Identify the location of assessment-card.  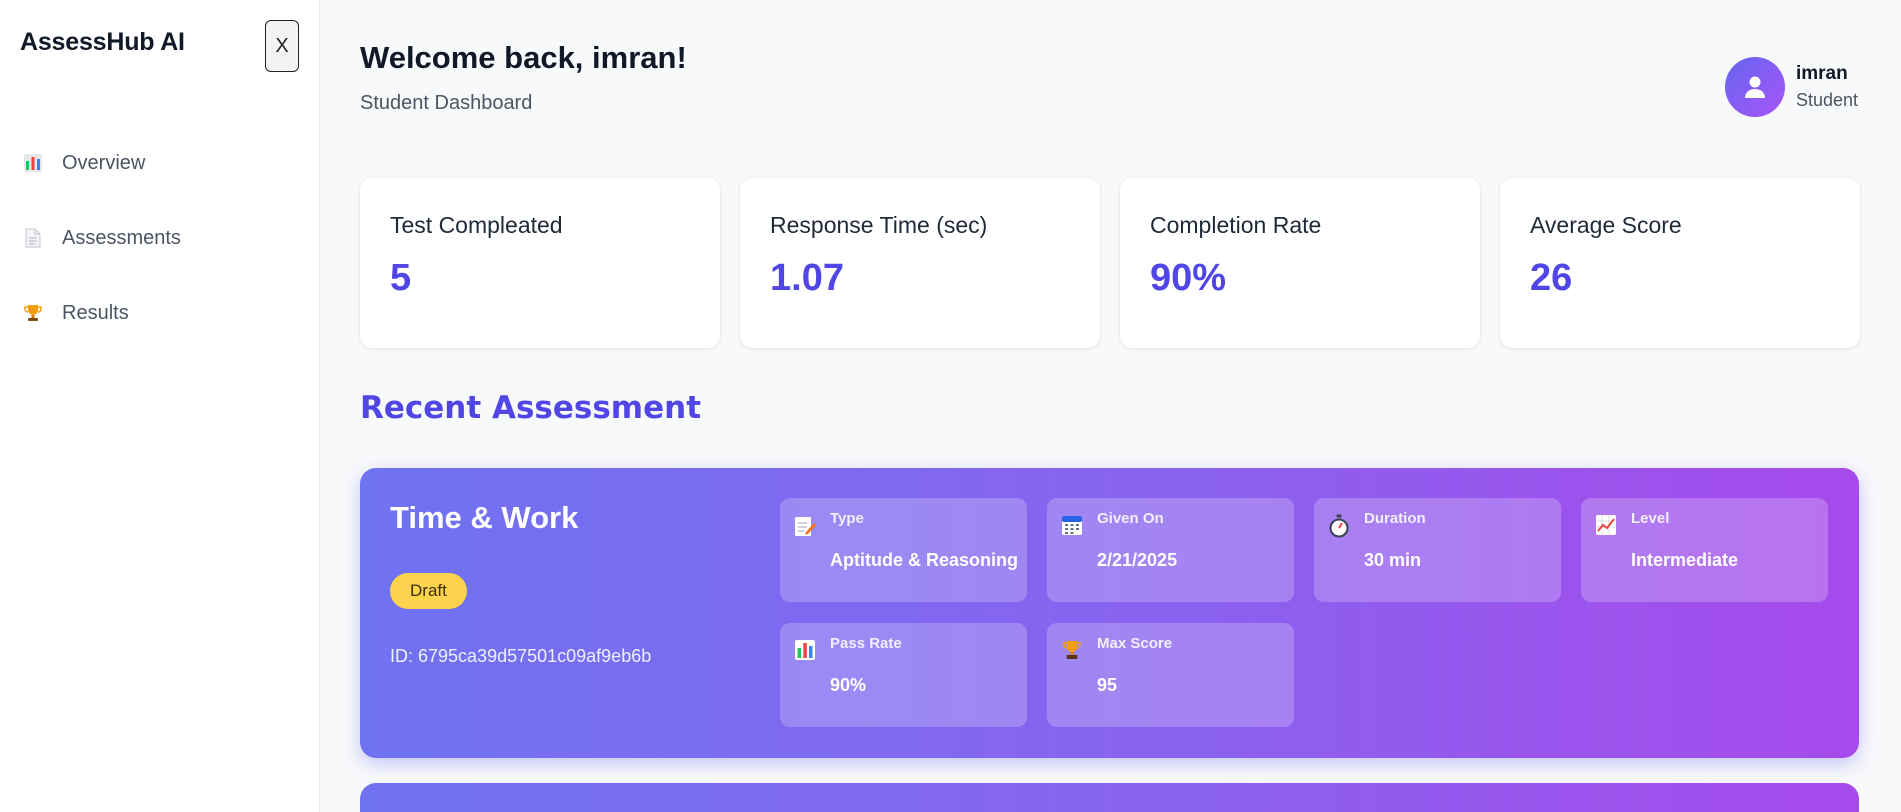
(1109, 797).